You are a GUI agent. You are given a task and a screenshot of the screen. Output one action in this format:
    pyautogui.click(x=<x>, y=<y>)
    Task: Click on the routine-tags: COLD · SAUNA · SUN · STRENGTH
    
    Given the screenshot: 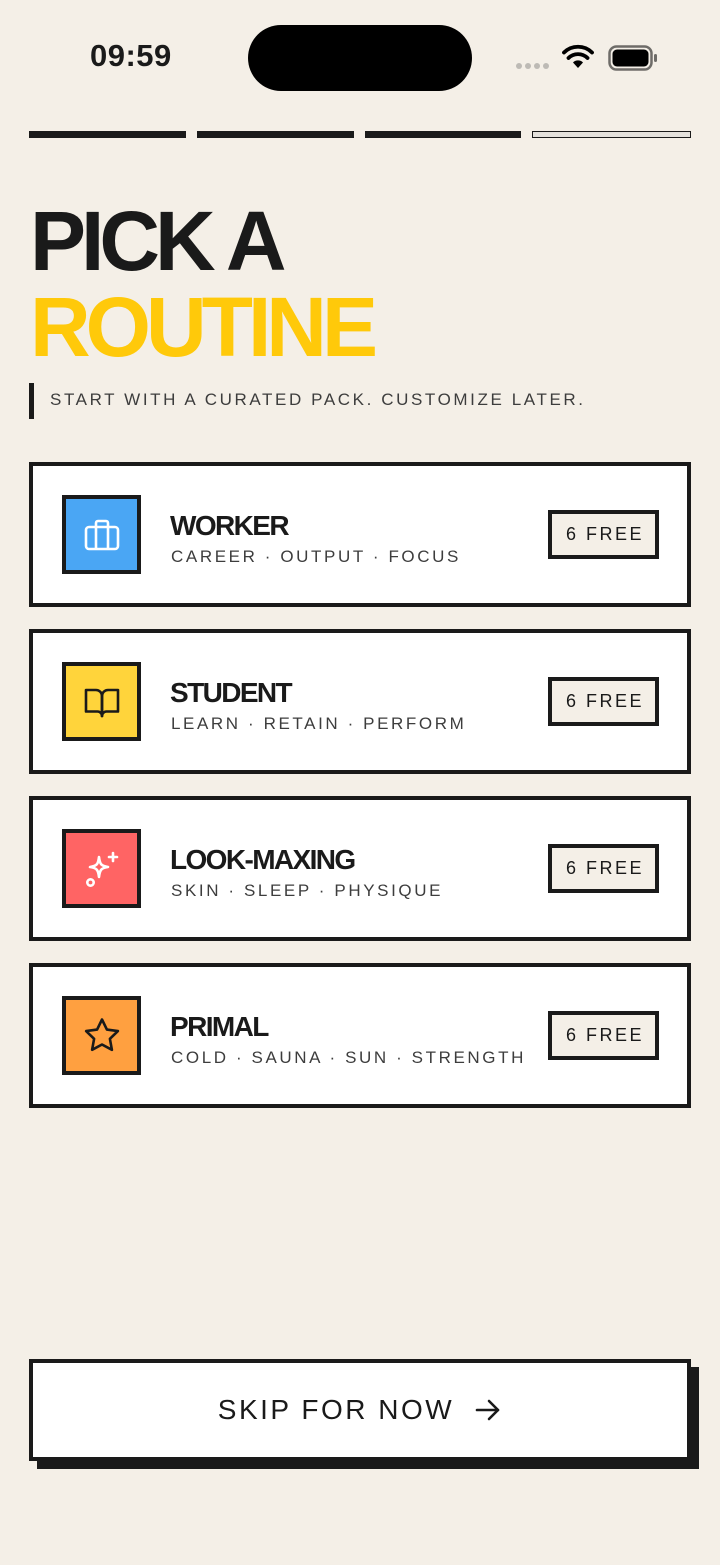 What is the action you would take?
    pyautogui.click(x=348, y=1057)
    